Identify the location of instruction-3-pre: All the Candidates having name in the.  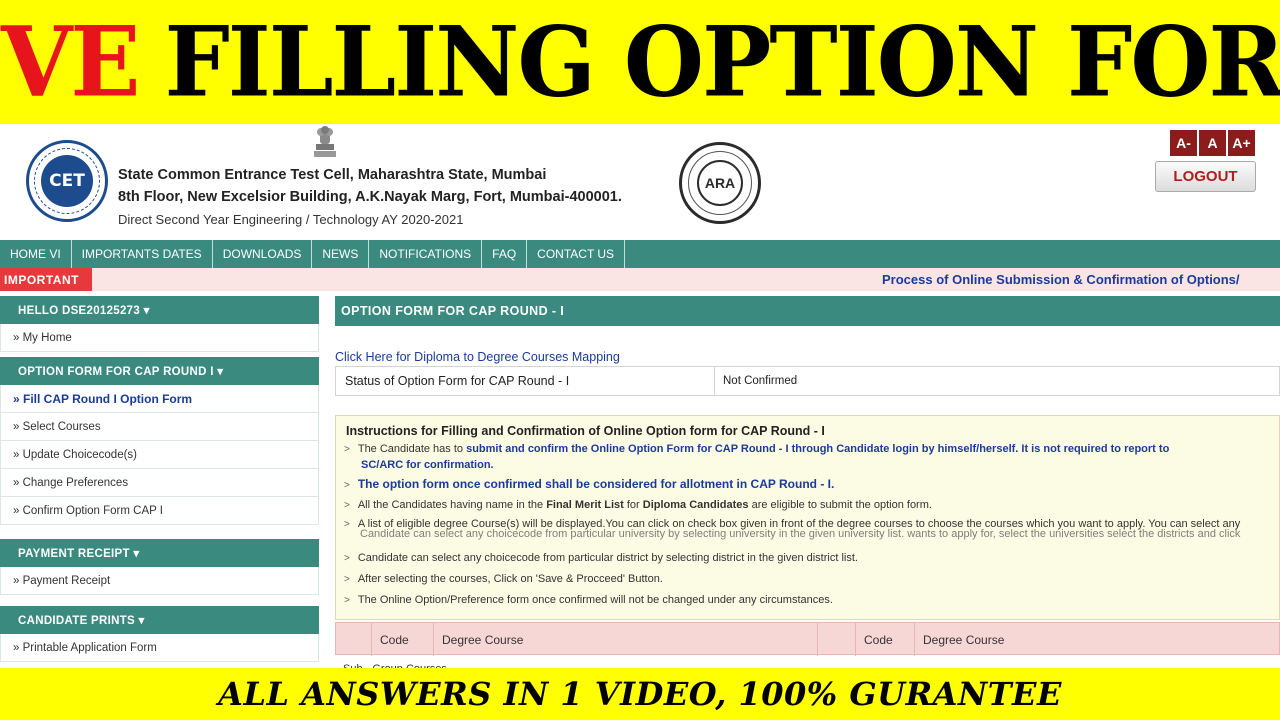
(452, 505).